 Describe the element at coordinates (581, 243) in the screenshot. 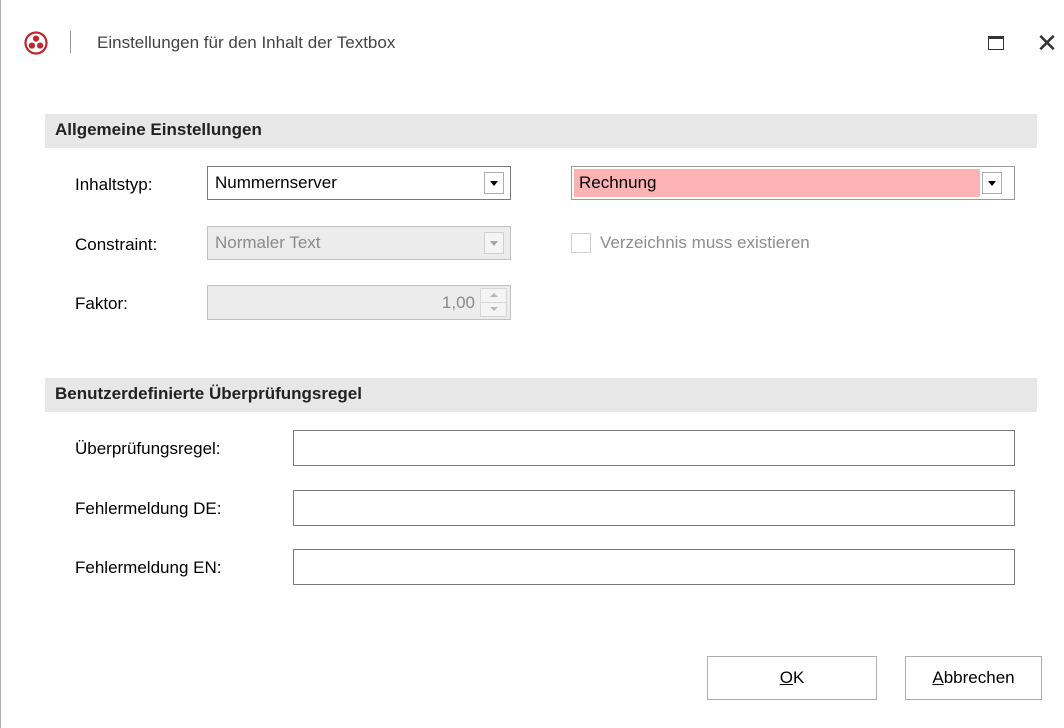

I see `directory-checkbox` at that location.